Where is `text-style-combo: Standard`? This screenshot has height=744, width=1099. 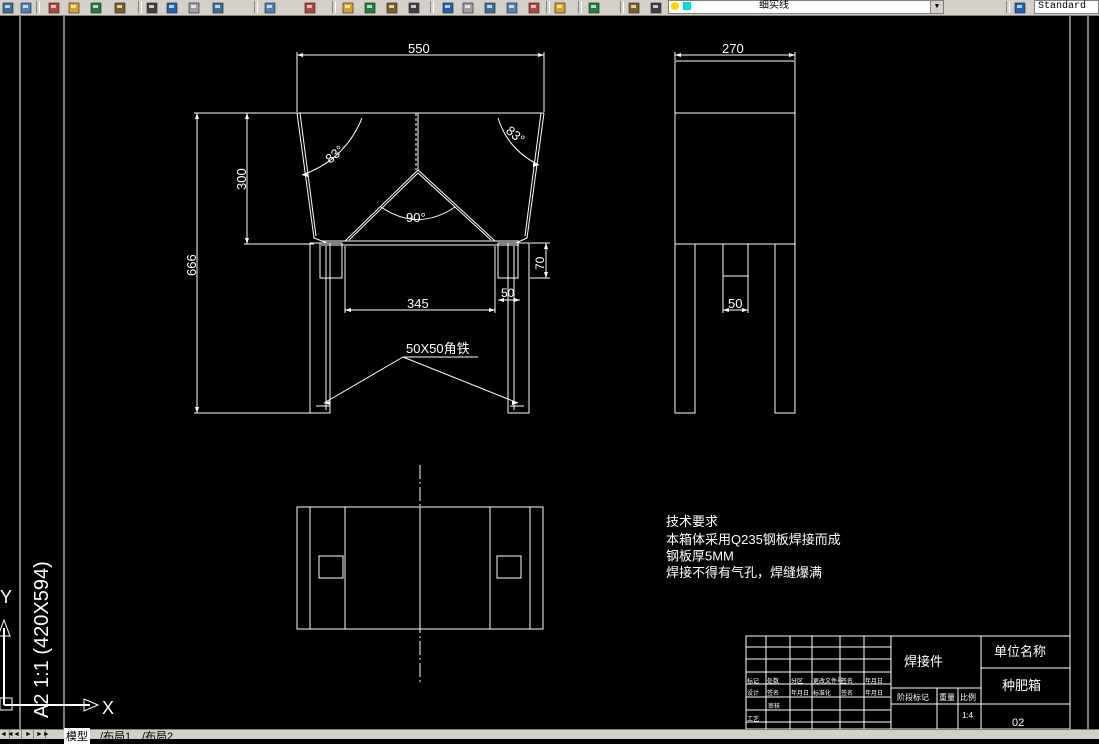
text-style-combo: Standard is located at coordinates (1066, 7).